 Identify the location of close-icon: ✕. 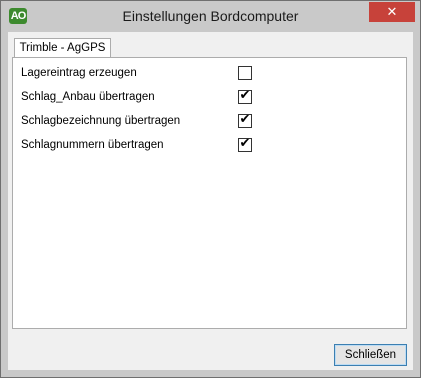
(392, 11).